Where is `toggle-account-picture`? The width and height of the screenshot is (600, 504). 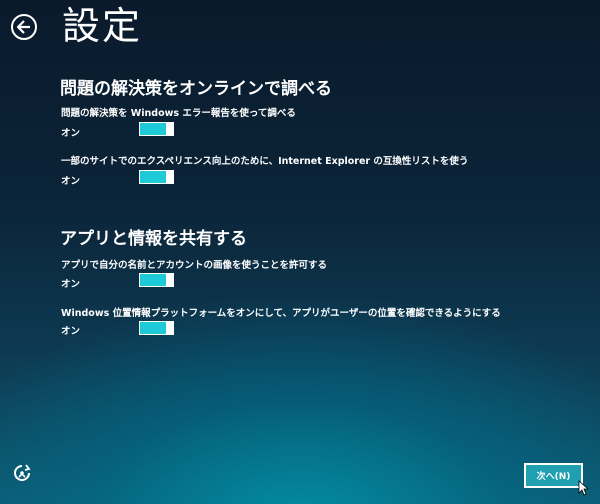 toggle-account-picture is located at coordinates (156, 280).